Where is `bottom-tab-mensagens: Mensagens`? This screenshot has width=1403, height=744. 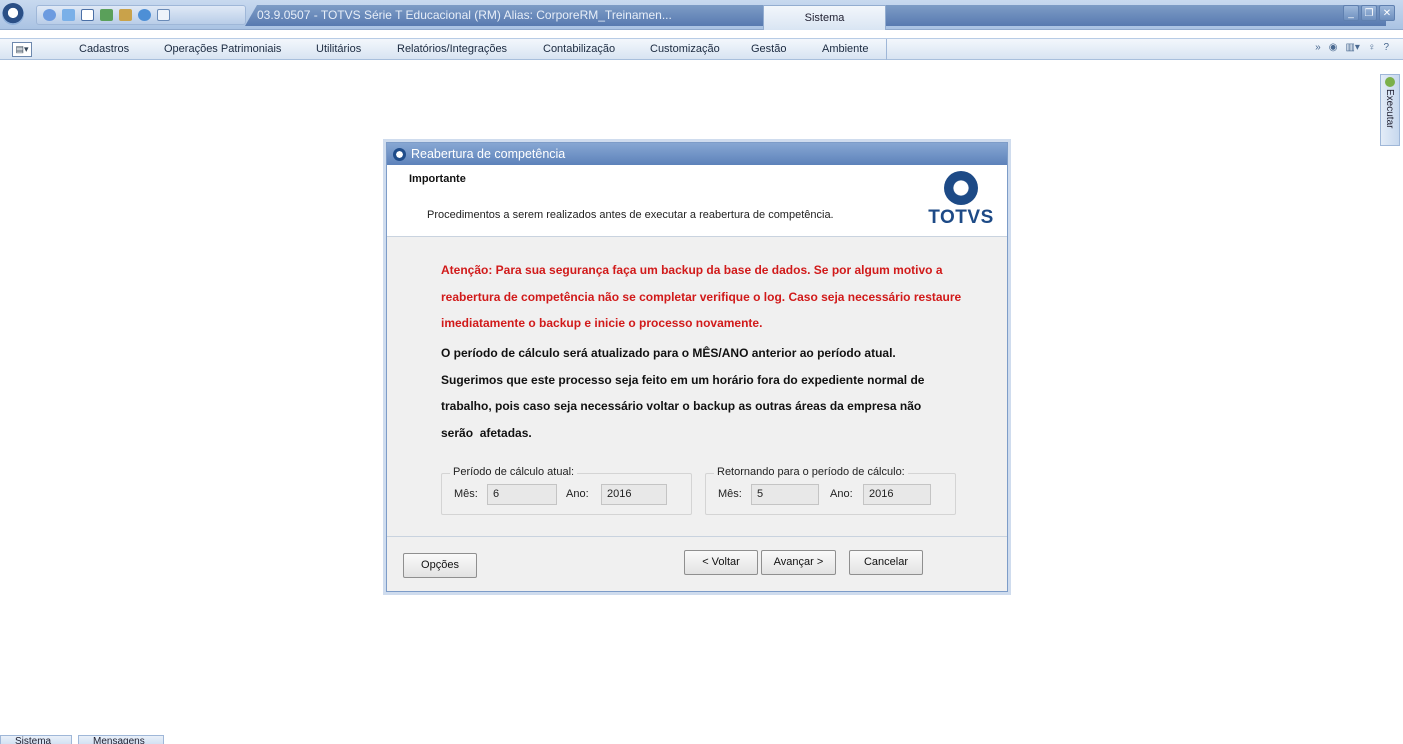 bottom-tab-mensagens: Mensagens is located at coordinates (121, 739).